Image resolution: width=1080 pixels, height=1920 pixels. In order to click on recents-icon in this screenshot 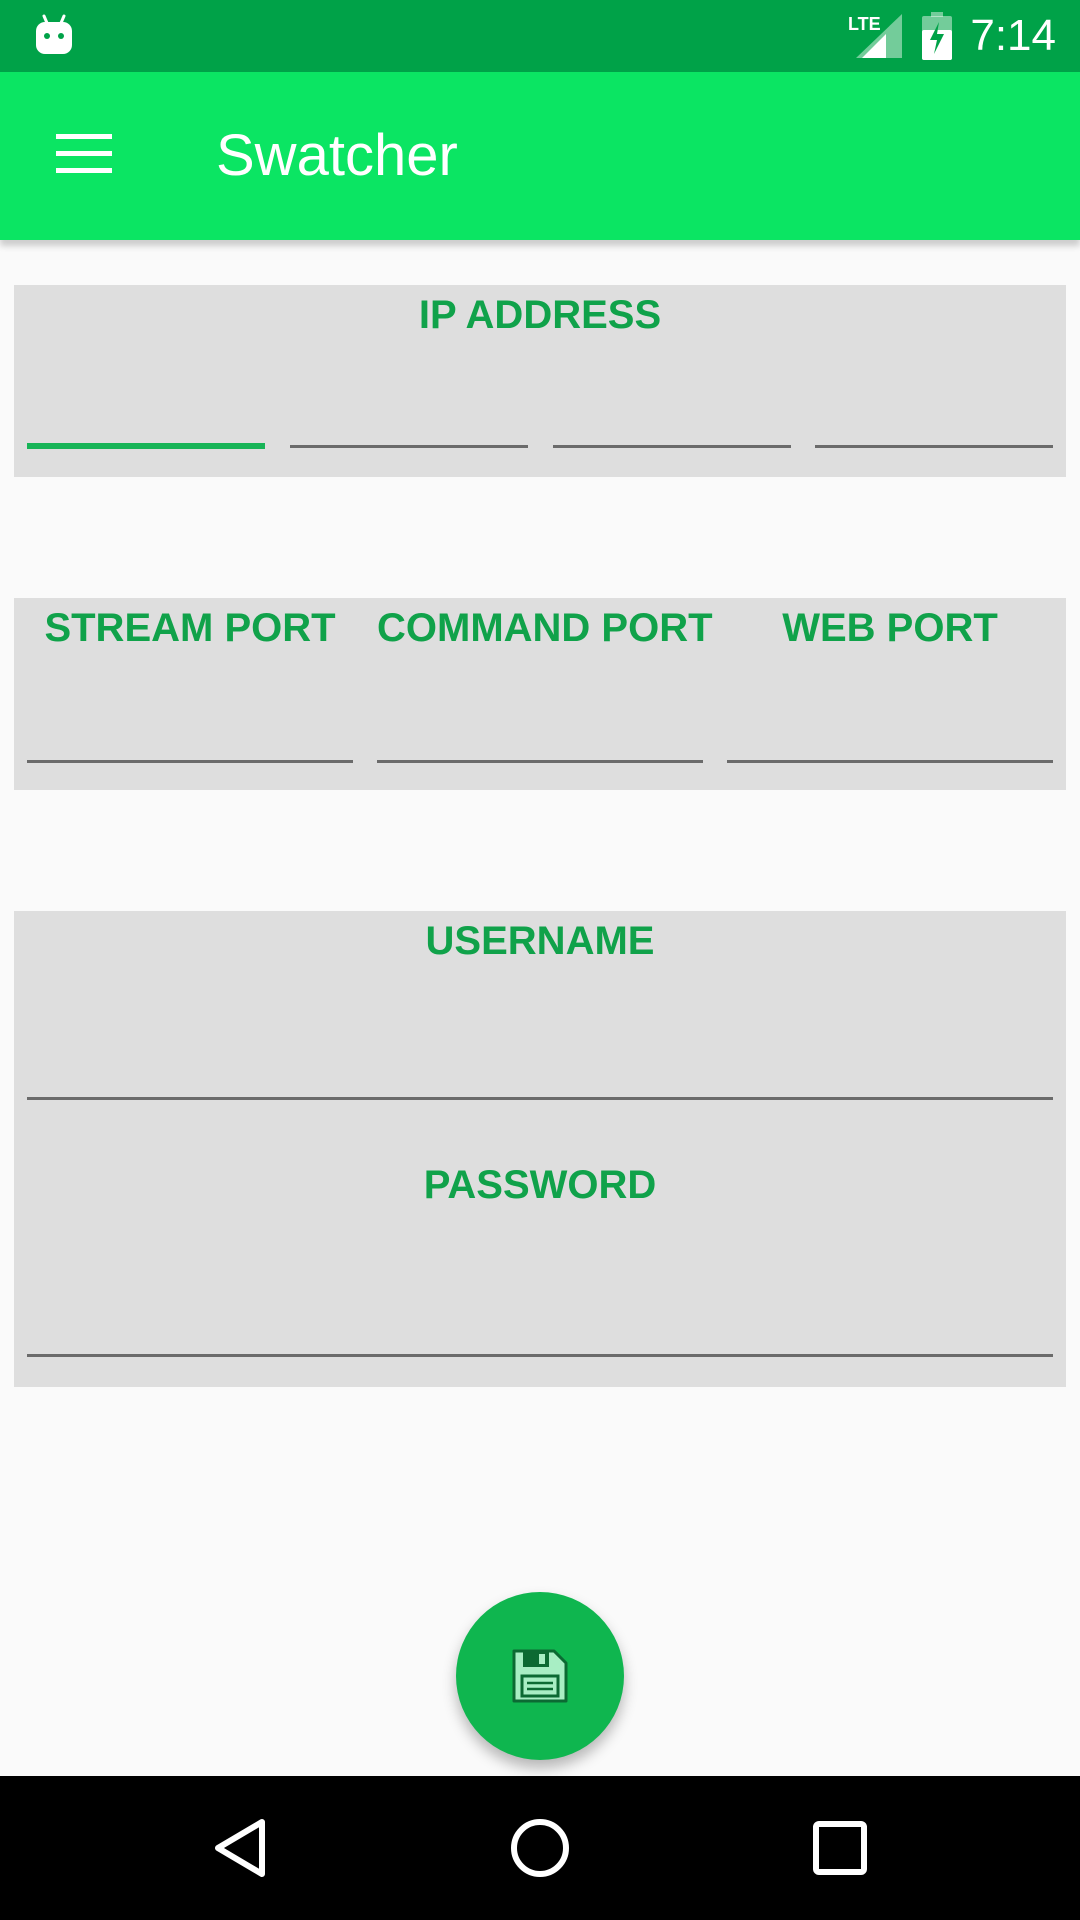, I will do `click(840, 1848)`.